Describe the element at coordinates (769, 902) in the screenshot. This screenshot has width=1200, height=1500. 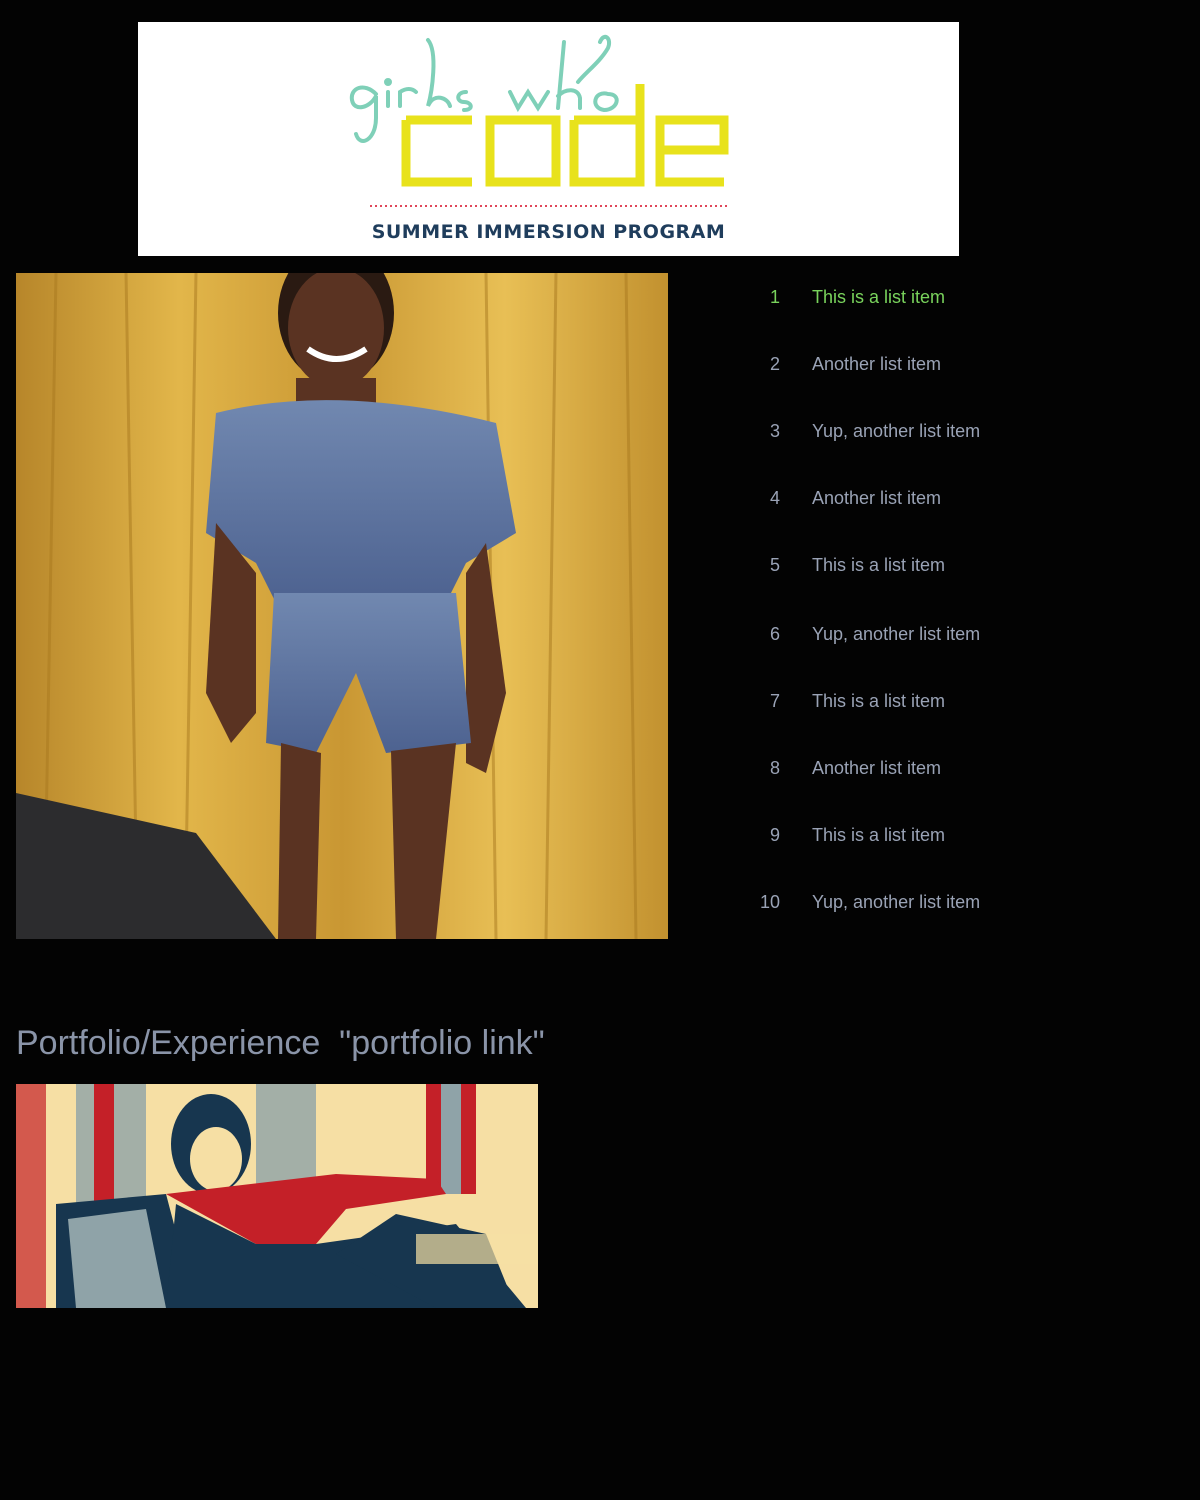
I see `list-item-number: 10` at that location.